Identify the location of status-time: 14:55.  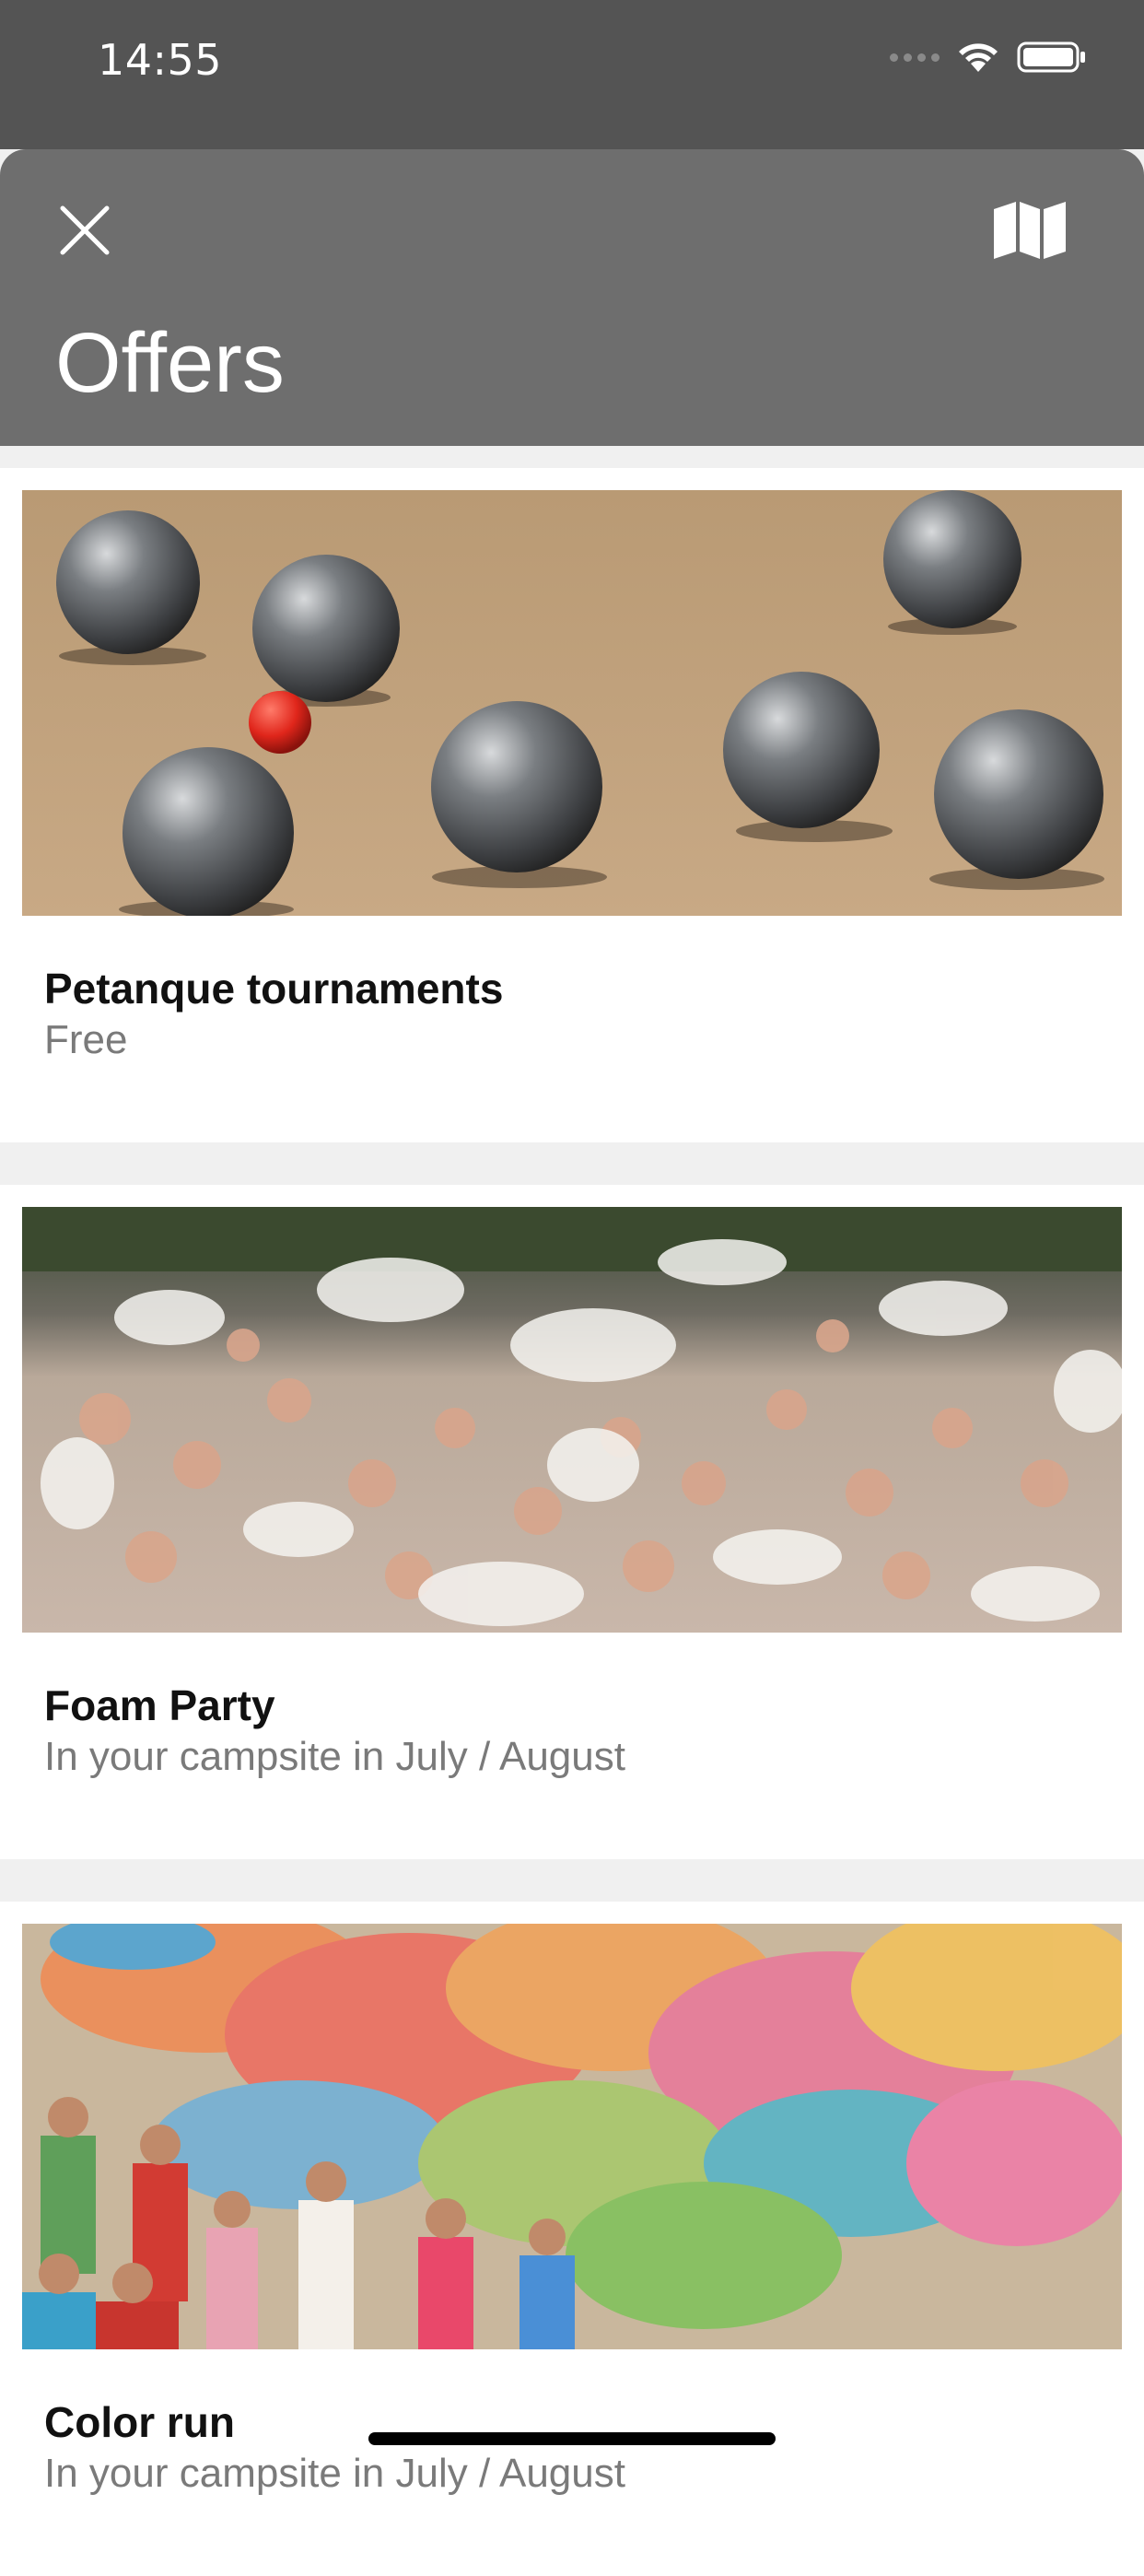
(160, 60).